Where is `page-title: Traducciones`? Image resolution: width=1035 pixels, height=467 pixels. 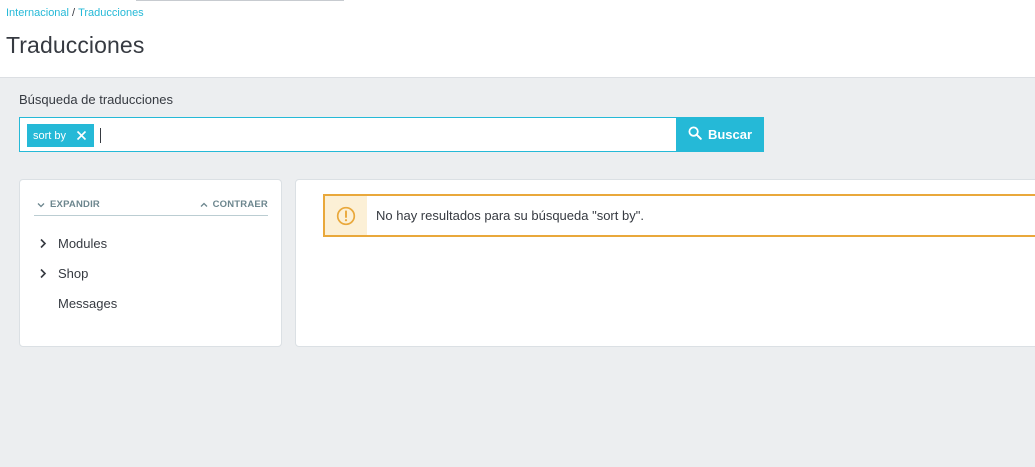
page-title: Traducciones is located at coordinates (75, 45).